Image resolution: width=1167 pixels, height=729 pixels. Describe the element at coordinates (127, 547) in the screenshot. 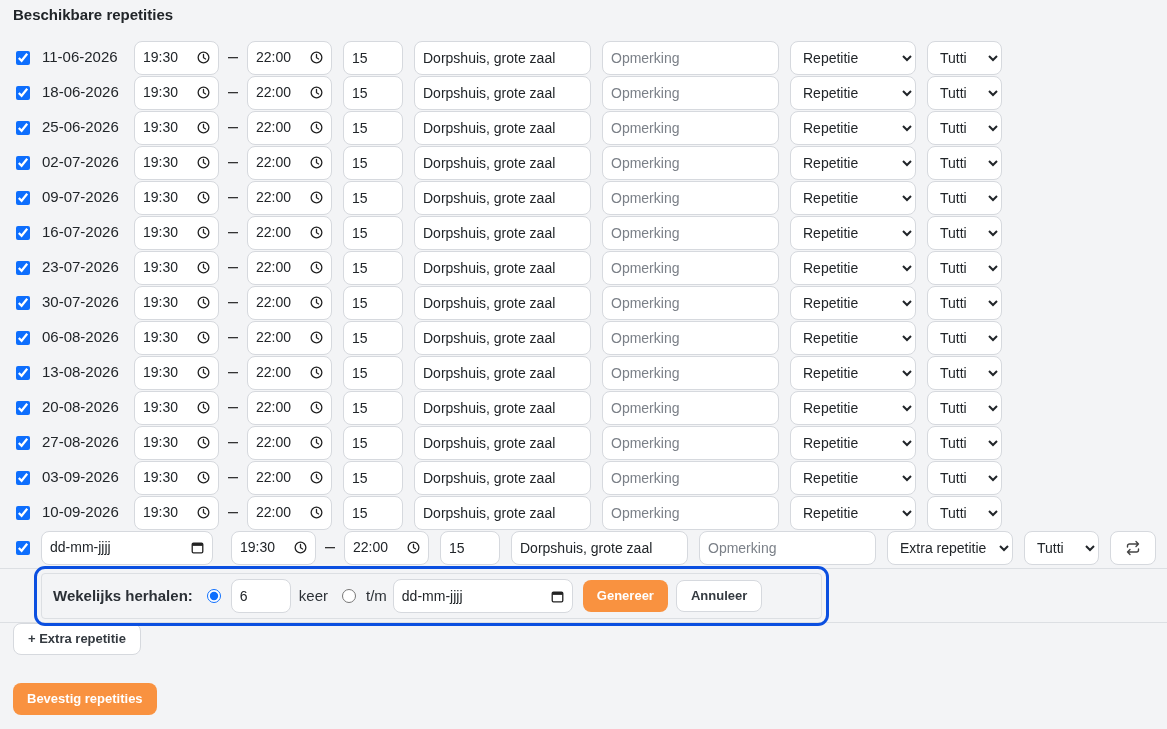

I see `date-field: dd-mm-jjjj` at that location.